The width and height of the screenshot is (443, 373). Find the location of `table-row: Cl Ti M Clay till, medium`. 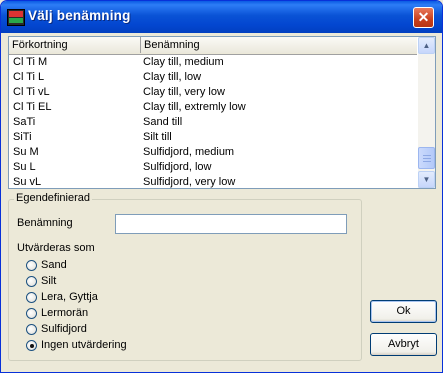

table-row: Cl Ti M Clay till, medium is located at coordinates (213, 62).